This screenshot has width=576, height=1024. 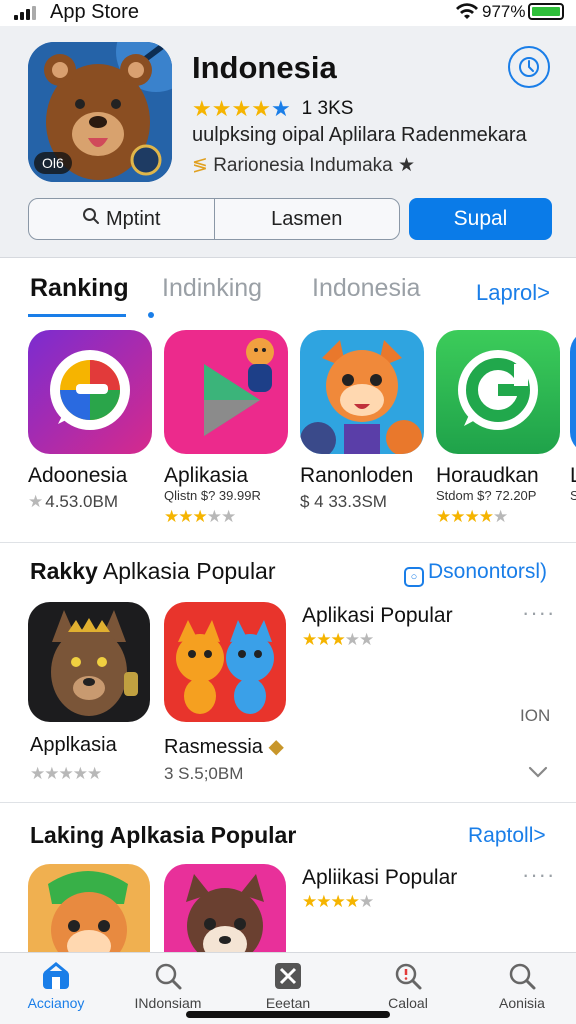 I want to click on tabbar-item-accianoy: Accianoy, so click(x=56, y=986).